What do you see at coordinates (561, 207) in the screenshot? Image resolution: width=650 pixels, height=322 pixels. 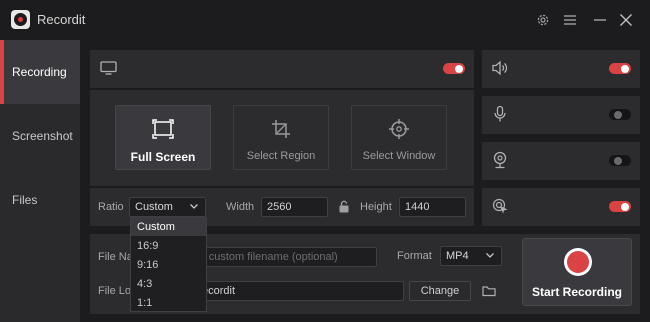 I see `mouse-click-panel` at bounding box center [561, 207].